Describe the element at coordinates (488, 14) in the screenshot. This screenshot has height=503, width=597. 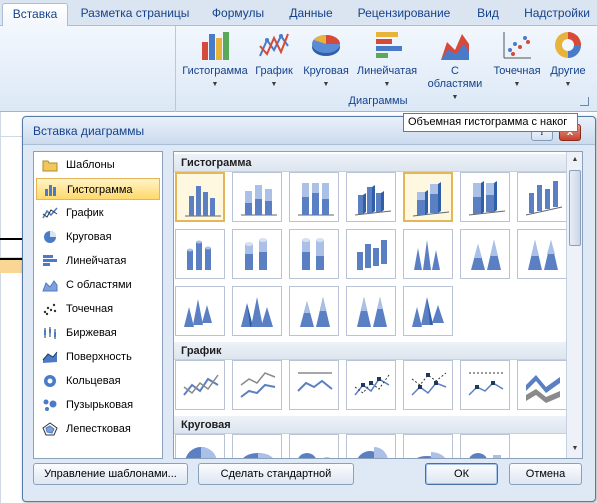
I see `tab-view: Вид` at that location.